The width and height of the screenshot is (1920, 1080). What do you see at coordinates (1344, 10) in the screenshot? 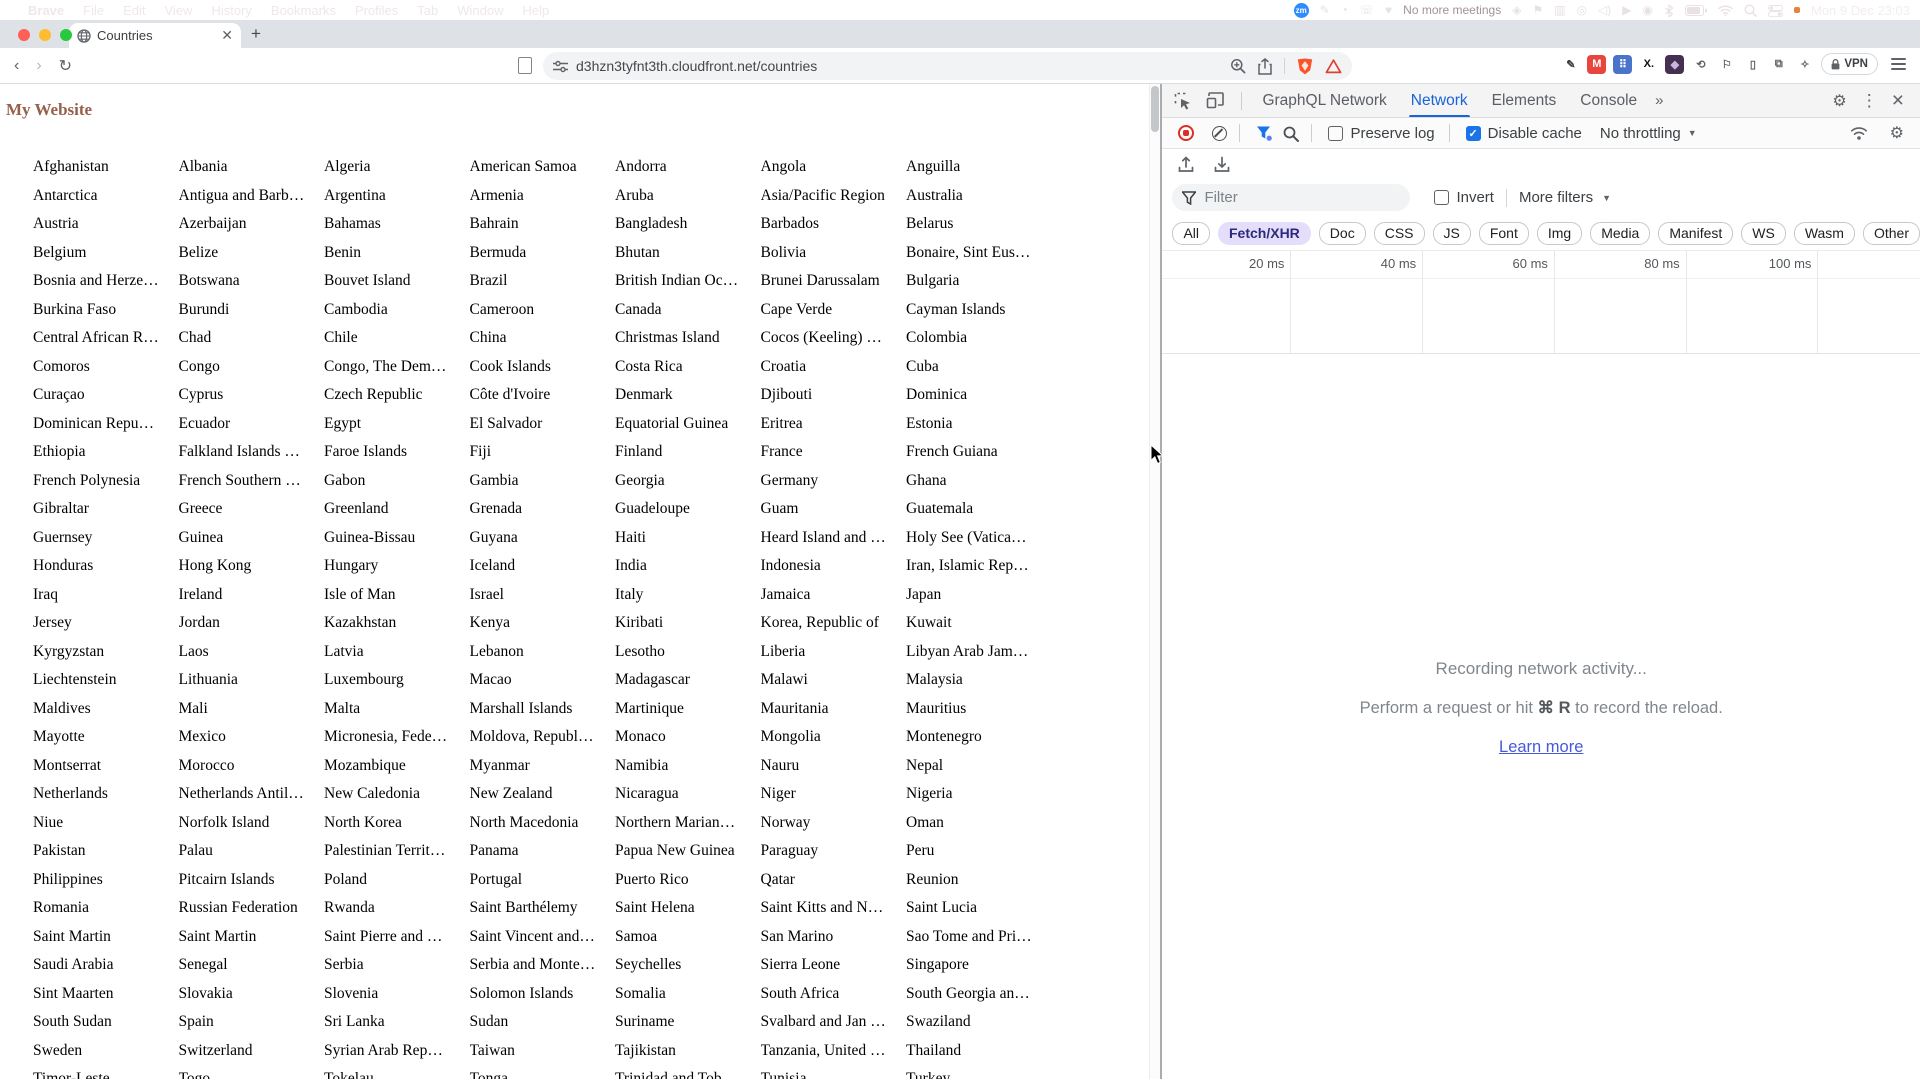
I see `clock-lock-icon: ◔` at bounding box center [1344, 10].